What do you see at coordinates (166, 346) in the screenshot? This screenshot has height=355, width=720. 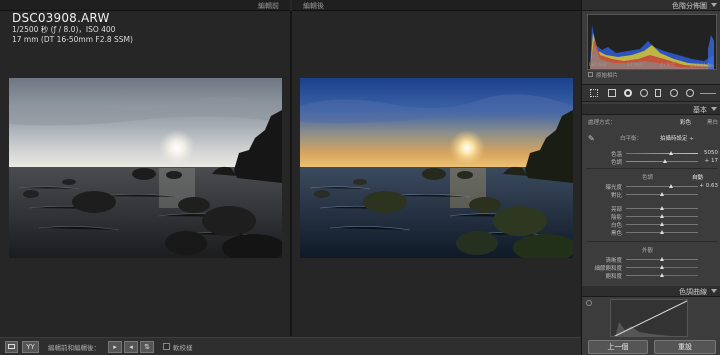 I see `softproof-checkbox` at bounding box center [166, 346].